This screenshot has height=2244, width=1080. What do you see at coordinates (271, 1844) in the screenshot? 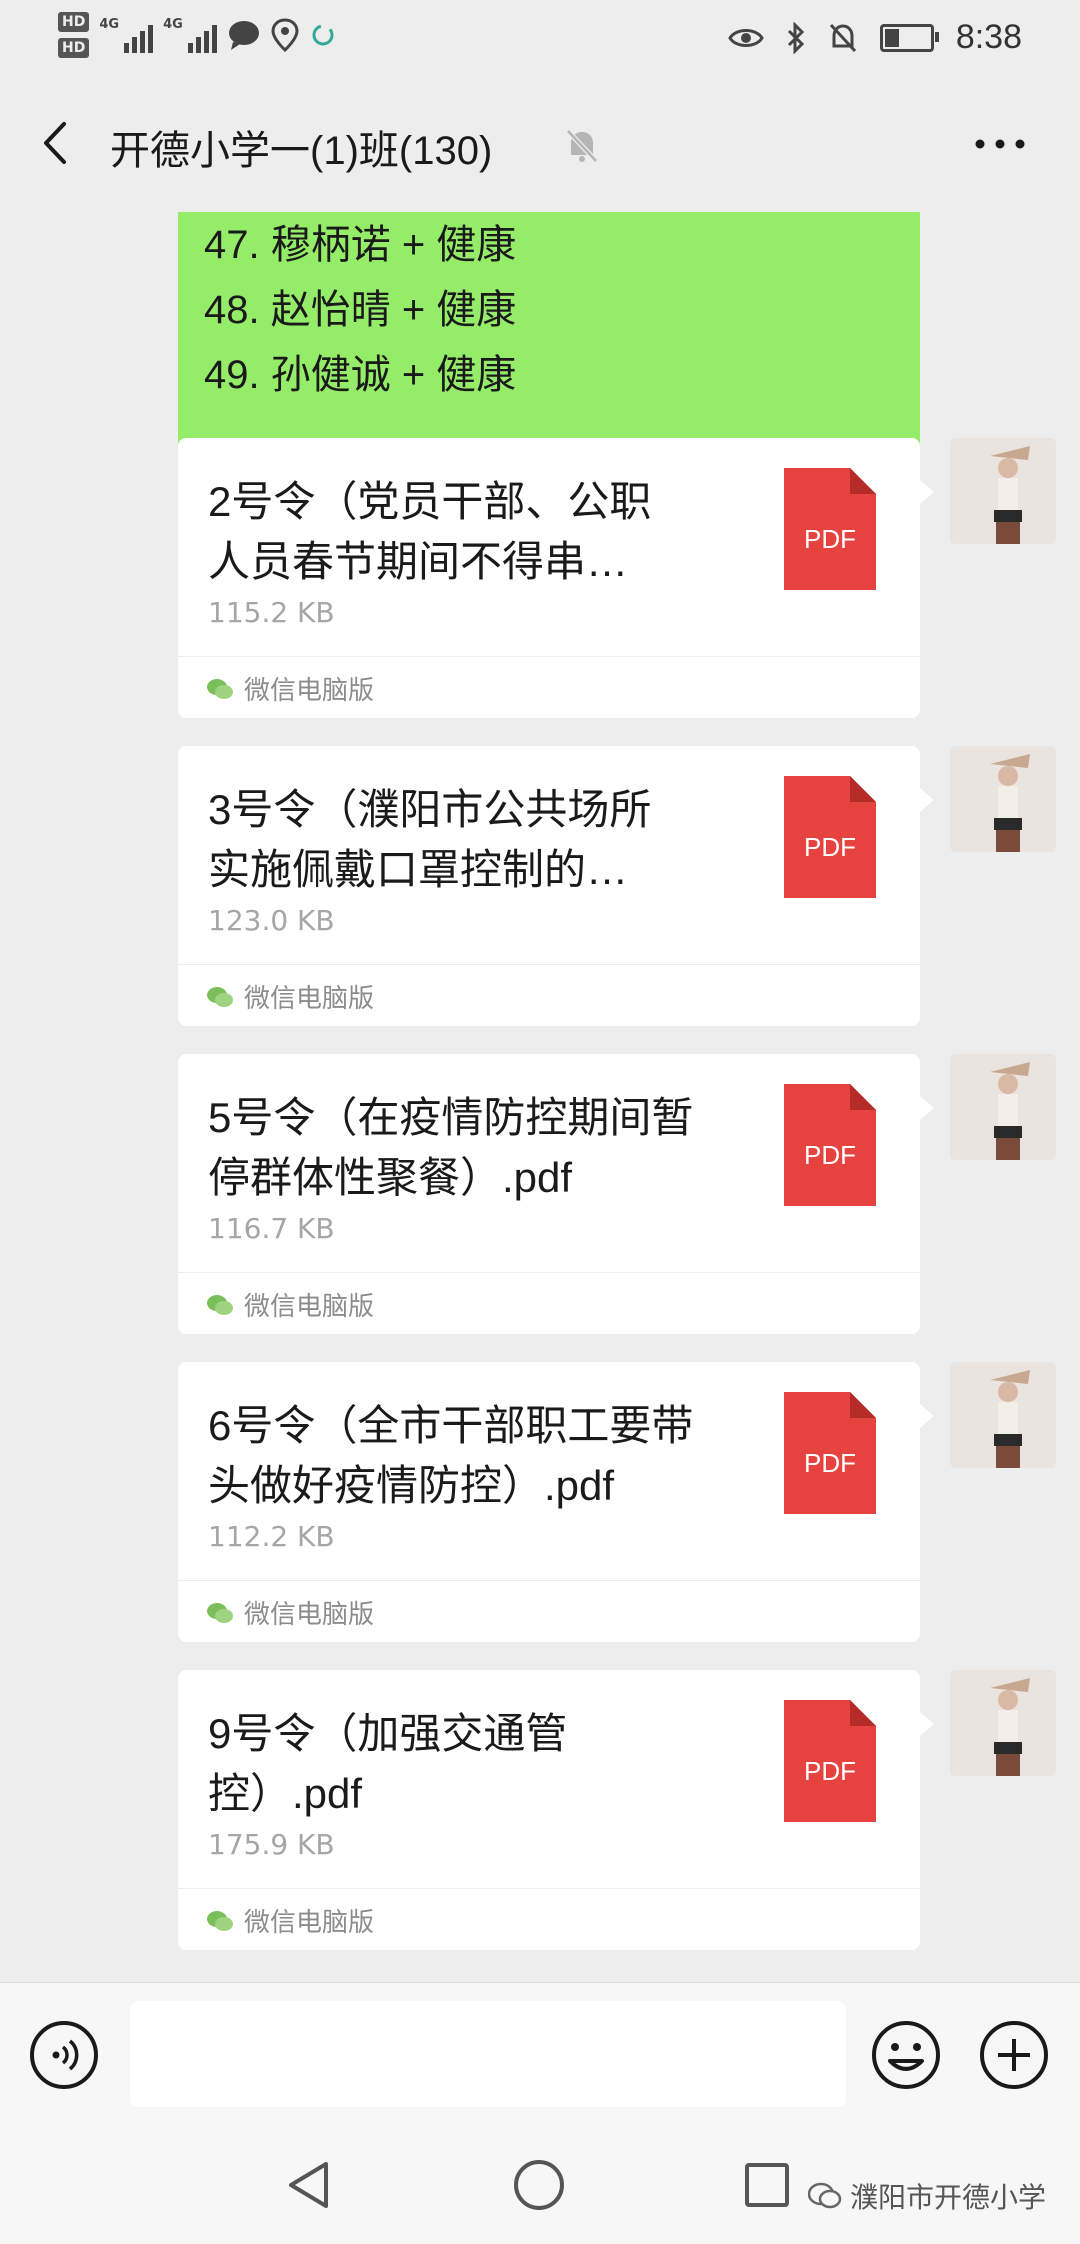
I see `file-size: 175.9 KB` at bounding box center [271, 1844].